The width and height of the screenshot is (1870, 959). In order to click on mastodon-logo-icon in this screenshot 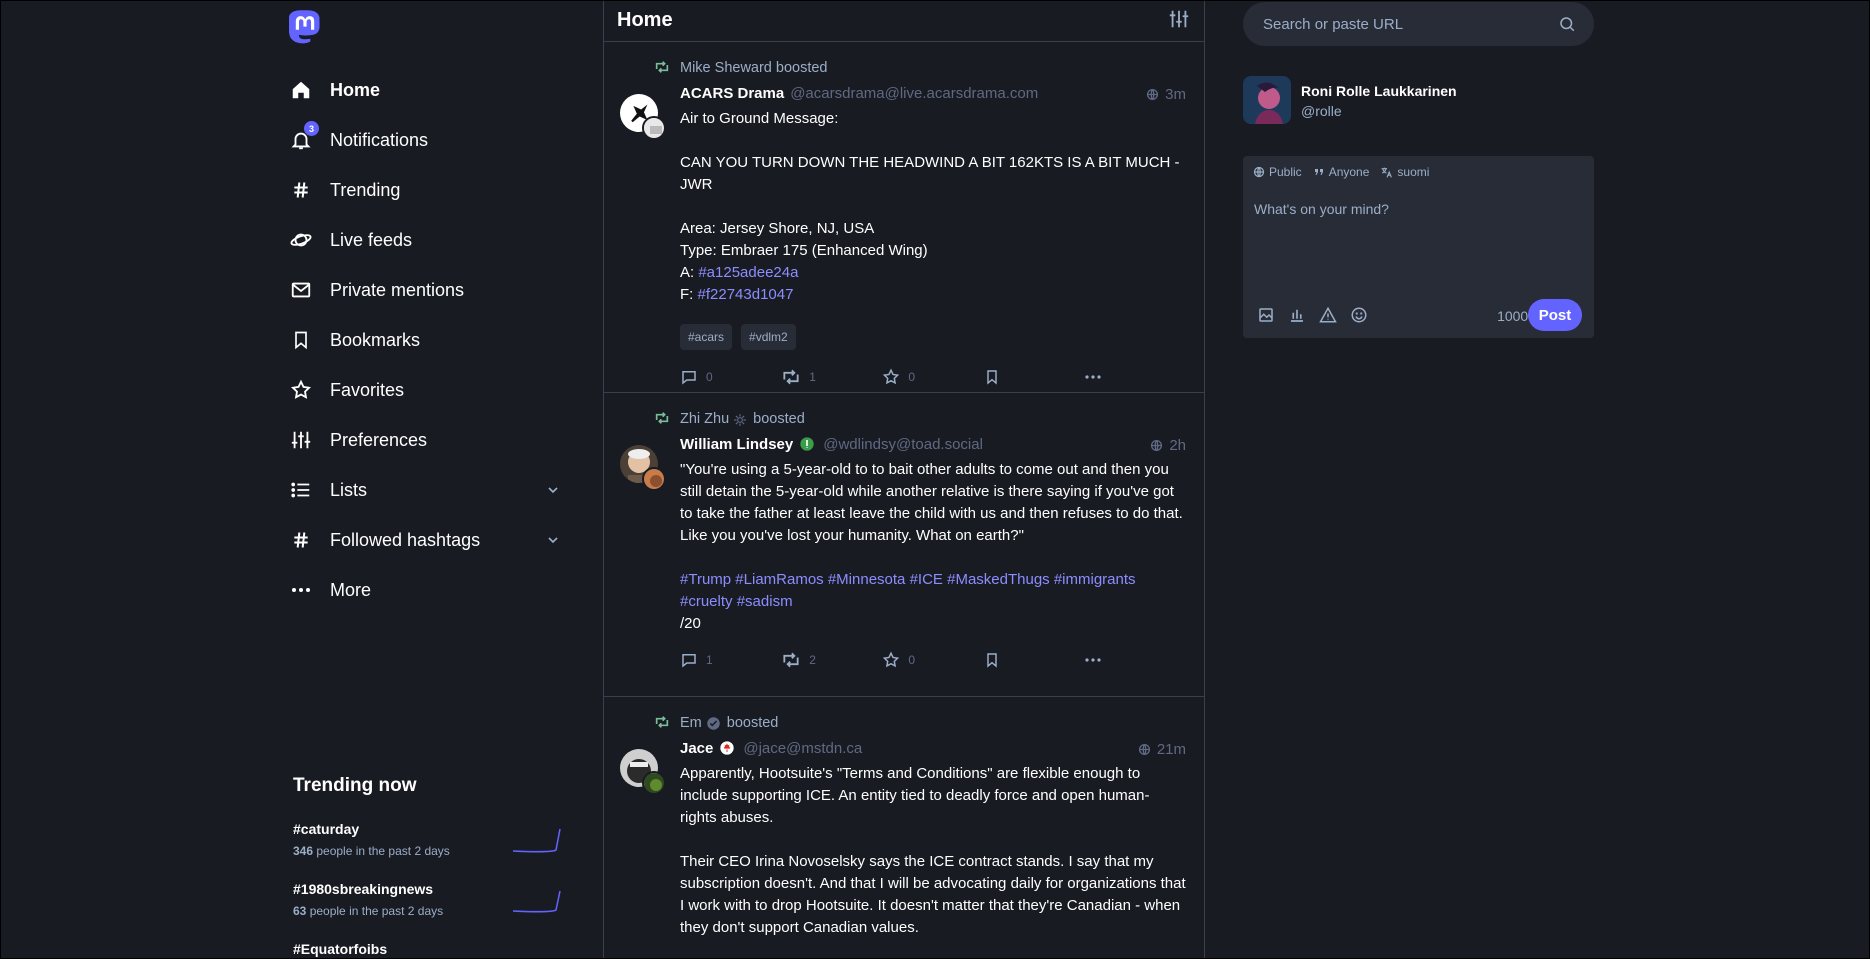, I will do `click(305, 27)`.